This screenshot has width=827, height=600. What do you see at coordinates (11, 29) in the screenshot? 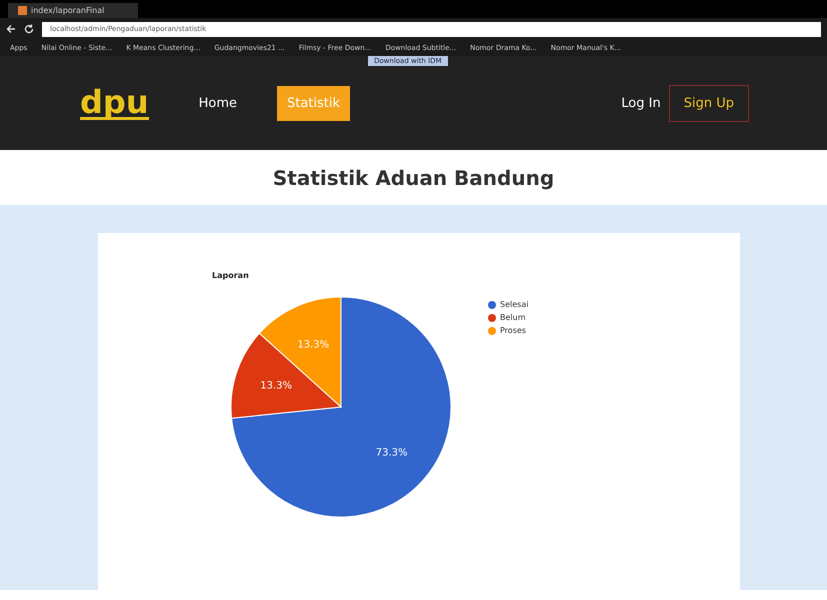
I see `back-icon` at bounding box center [11, 29].